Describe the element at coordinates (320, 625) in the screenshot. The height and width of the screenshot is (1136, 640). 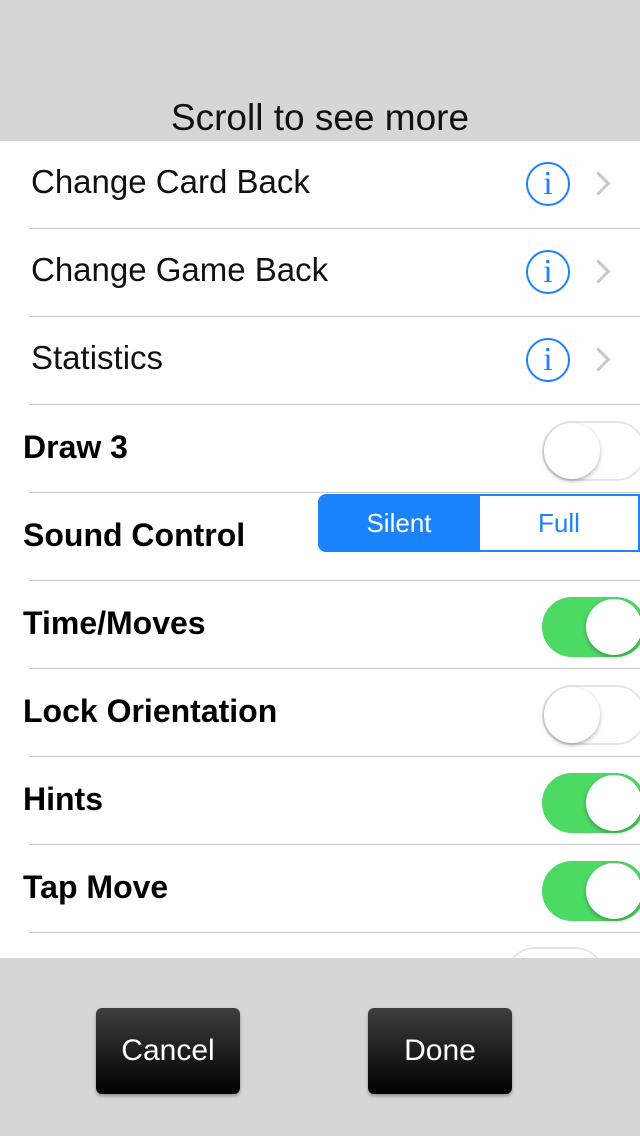
I see `row-time-moves: Time/Moves` at that location.